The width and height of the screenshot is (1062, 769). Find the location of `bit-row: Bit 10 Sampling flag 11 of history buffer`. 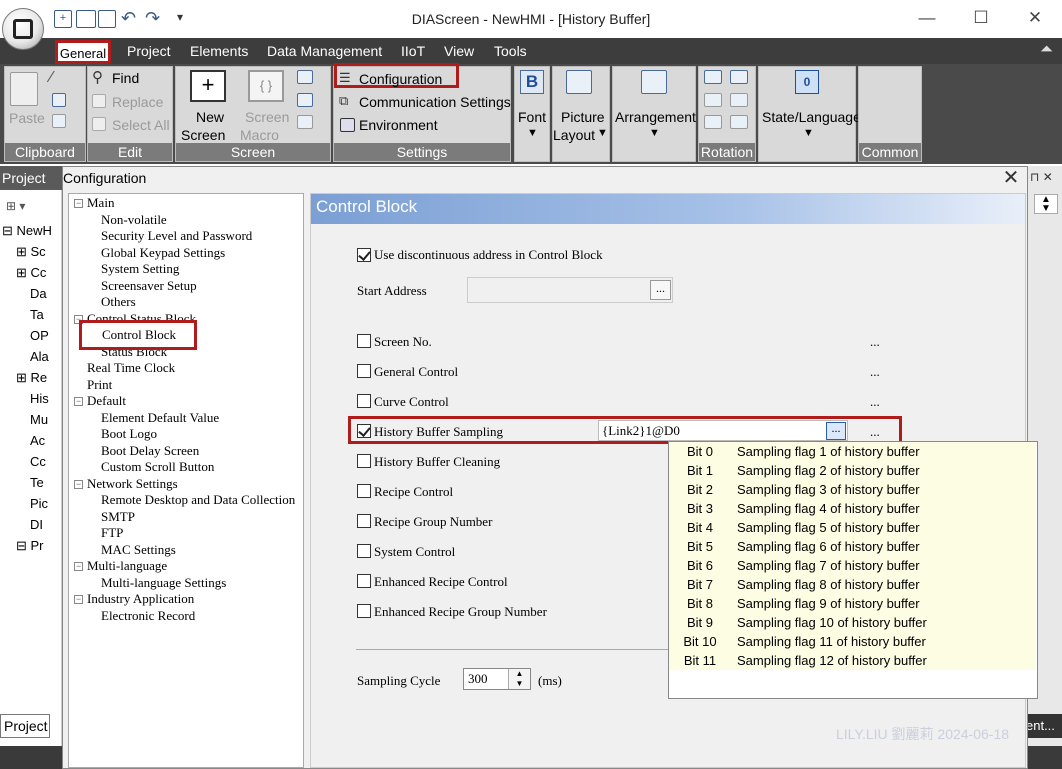

bit-row: Bit 10 Sampling flag 11 of history buffer is located at coordinates (852, 641).